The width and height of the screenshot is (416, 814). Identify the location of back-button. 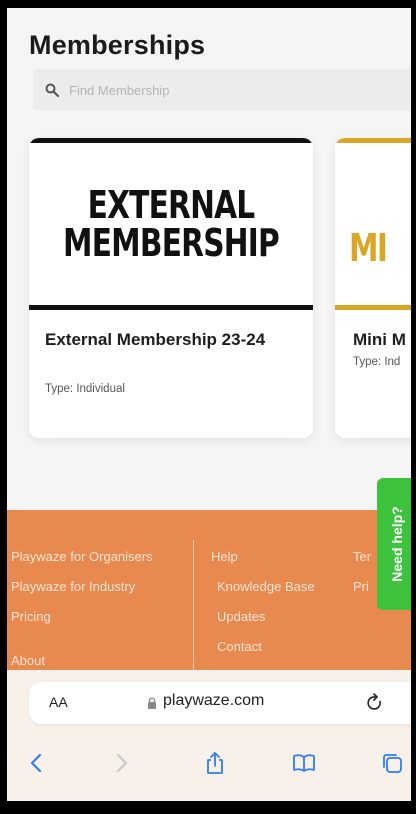
(36, 763).